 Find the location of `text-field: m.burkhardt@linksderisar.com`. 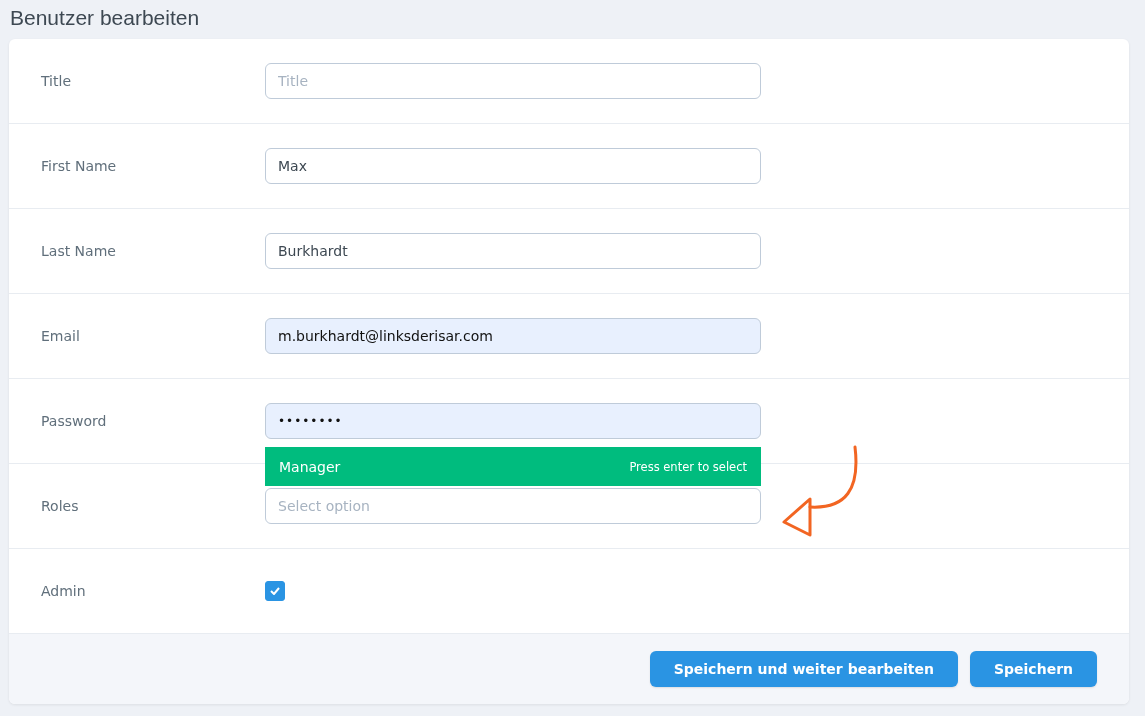

text-field: m.burkhardt@linksderisar.com is located at coordinates (513, 336).